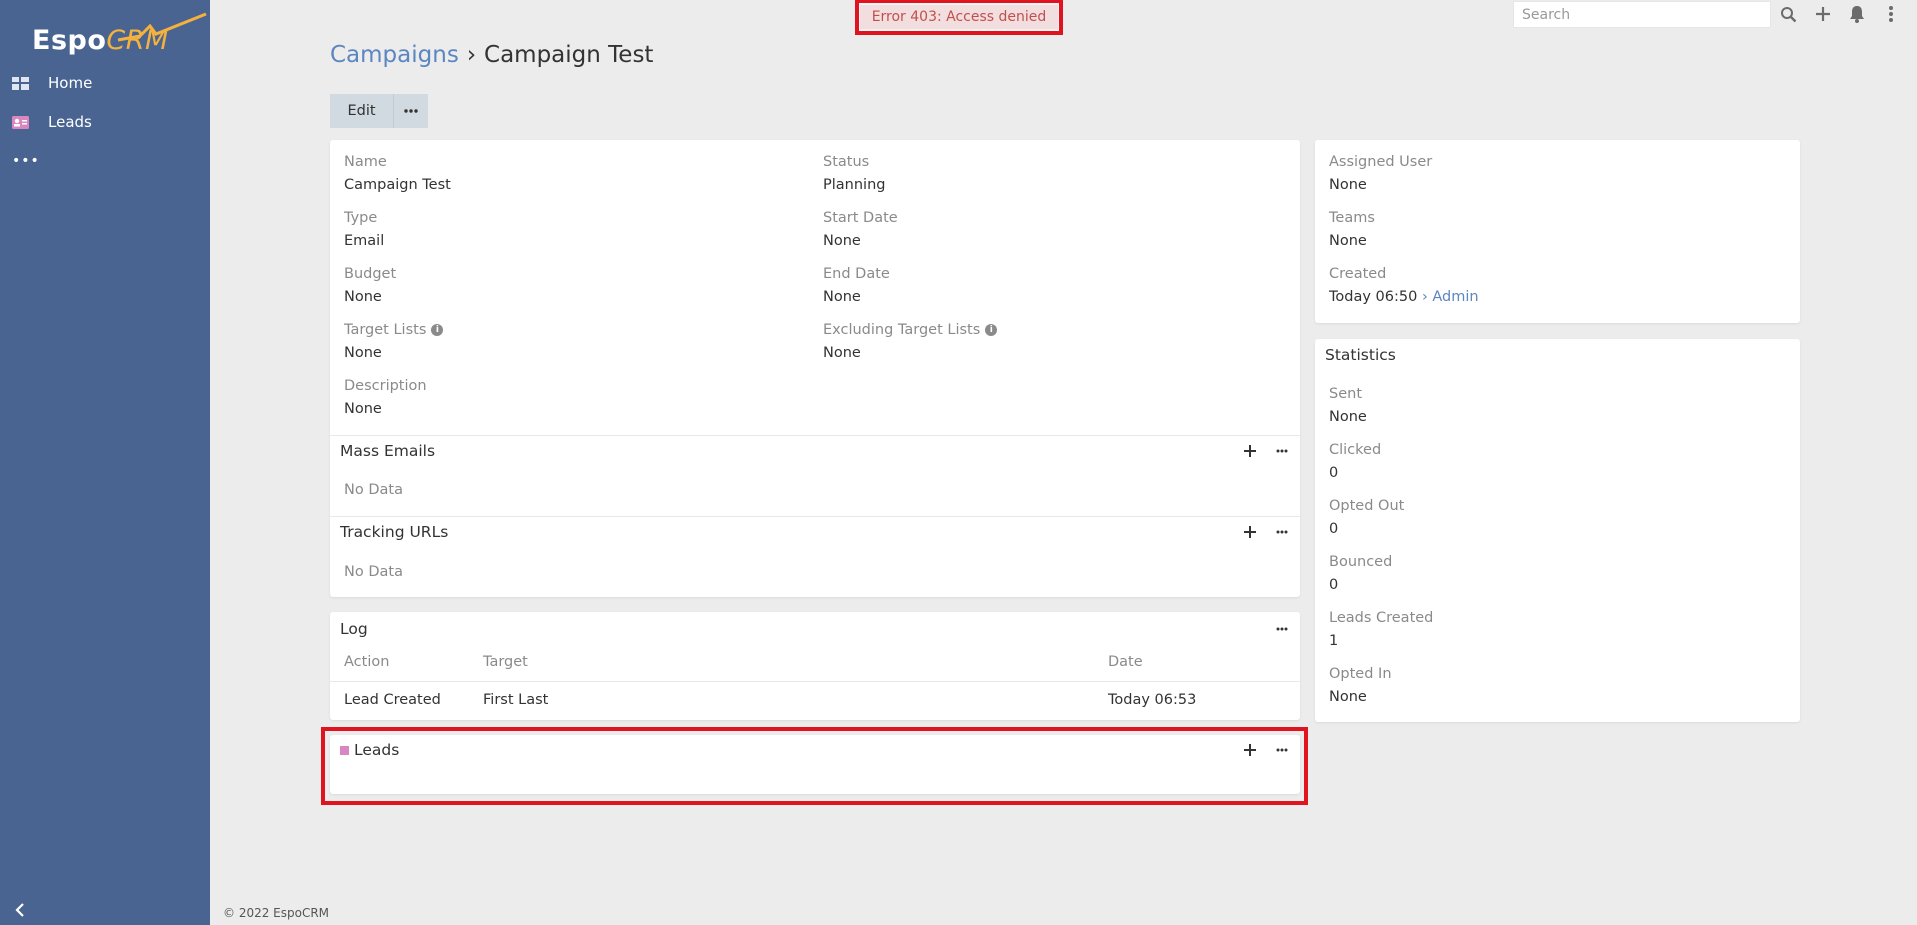 This screenshot has width=1917, height=925. Describe the element at coordinates (370, 274) in the screenshot. I see `budget-label: Budget` at that location.